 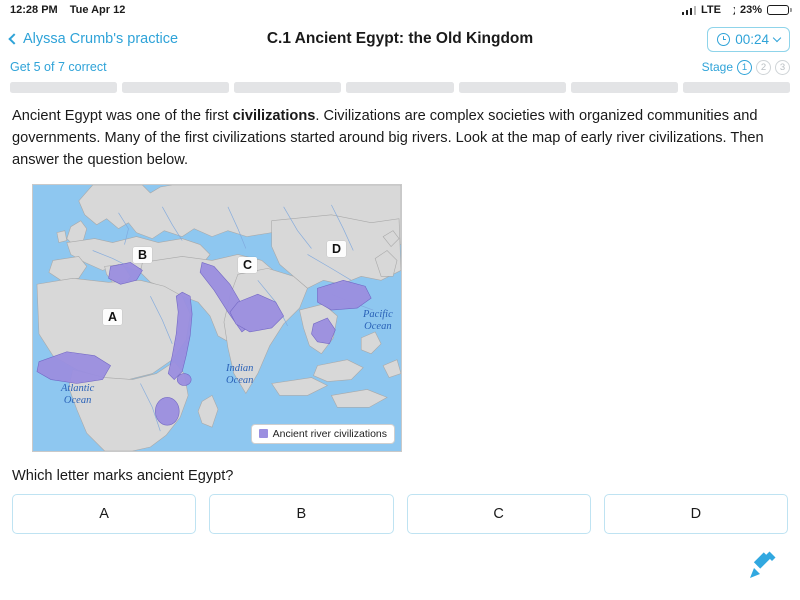 I want to click on back-button-label: Alyssa Crumb's practice, so click(x=101, y=39).